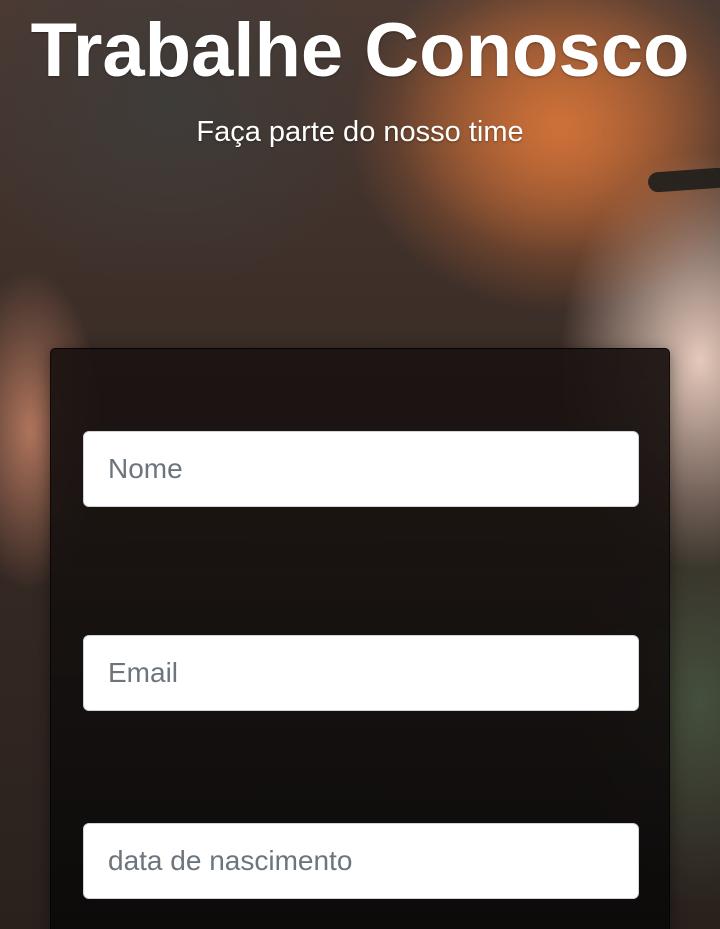 This screenshot has height=929, width=720. Describe the element at coordinates (360, 132) in the screenshot. I see `page-subtitle: Faça parte do nosso time` at that location.